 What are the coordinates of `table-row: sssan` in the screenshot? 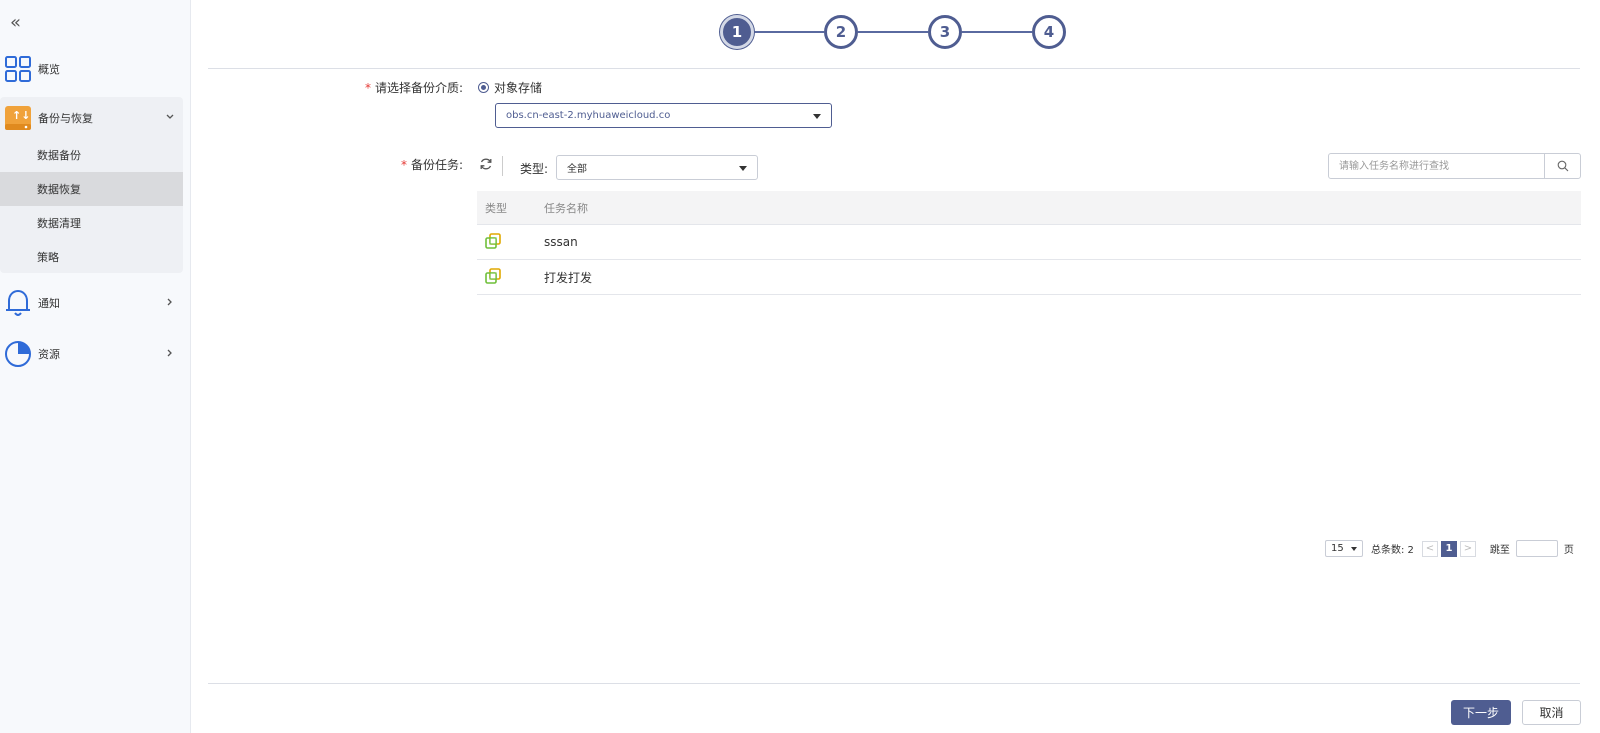 It's located at (1029, 242).